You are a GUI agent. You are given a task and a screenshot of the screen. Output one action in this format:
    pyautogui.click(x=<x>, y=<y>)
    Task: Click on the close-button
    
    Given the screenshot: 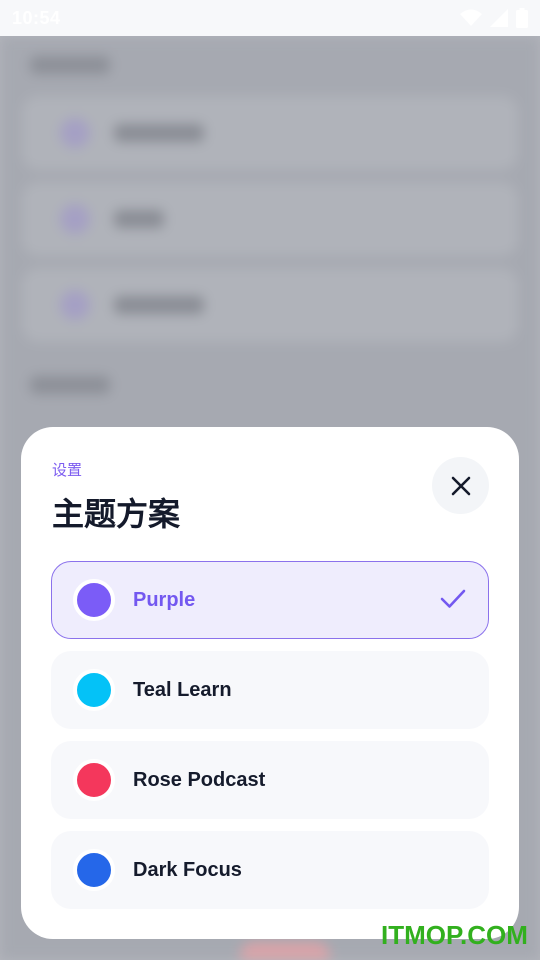 What is the action you would take?
    pyautogui.click(x=460, y=485)
    